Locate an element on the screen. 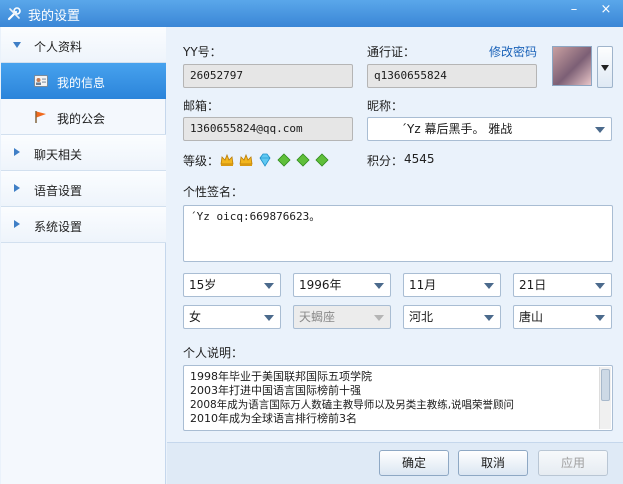  bio-label: 个人说明： is located at coordinates (213, 353).